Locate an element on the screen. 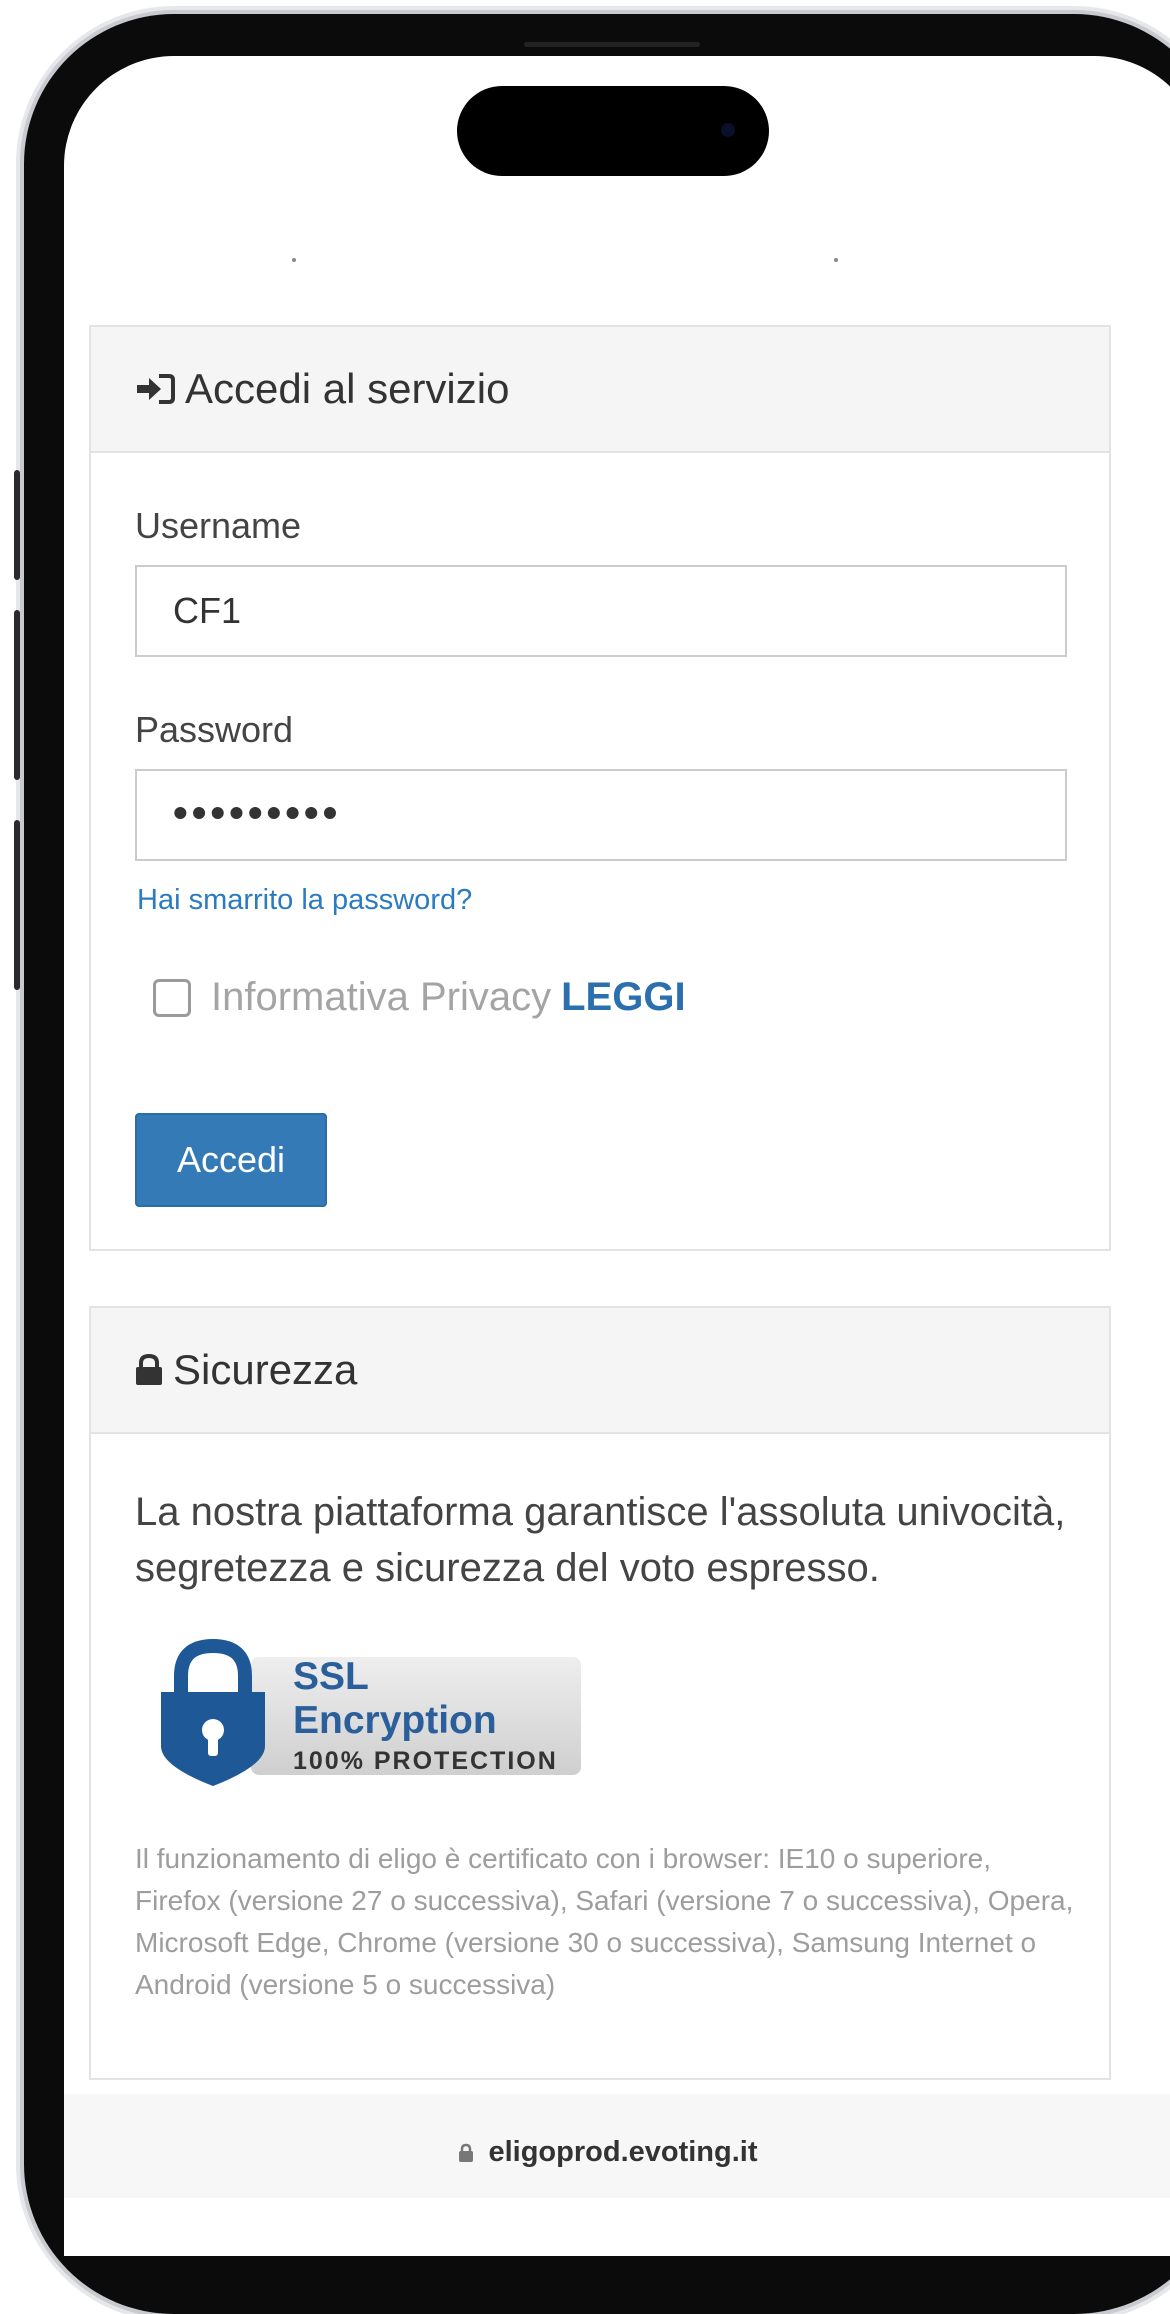  front-camera is located at coordinates (728, 130).